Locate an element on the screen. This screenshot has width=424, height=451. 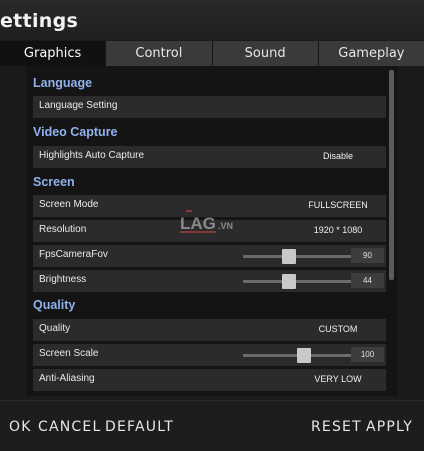
tab-bar: Graphics Control Sound Gameplay is located at coordinates (212, 53).